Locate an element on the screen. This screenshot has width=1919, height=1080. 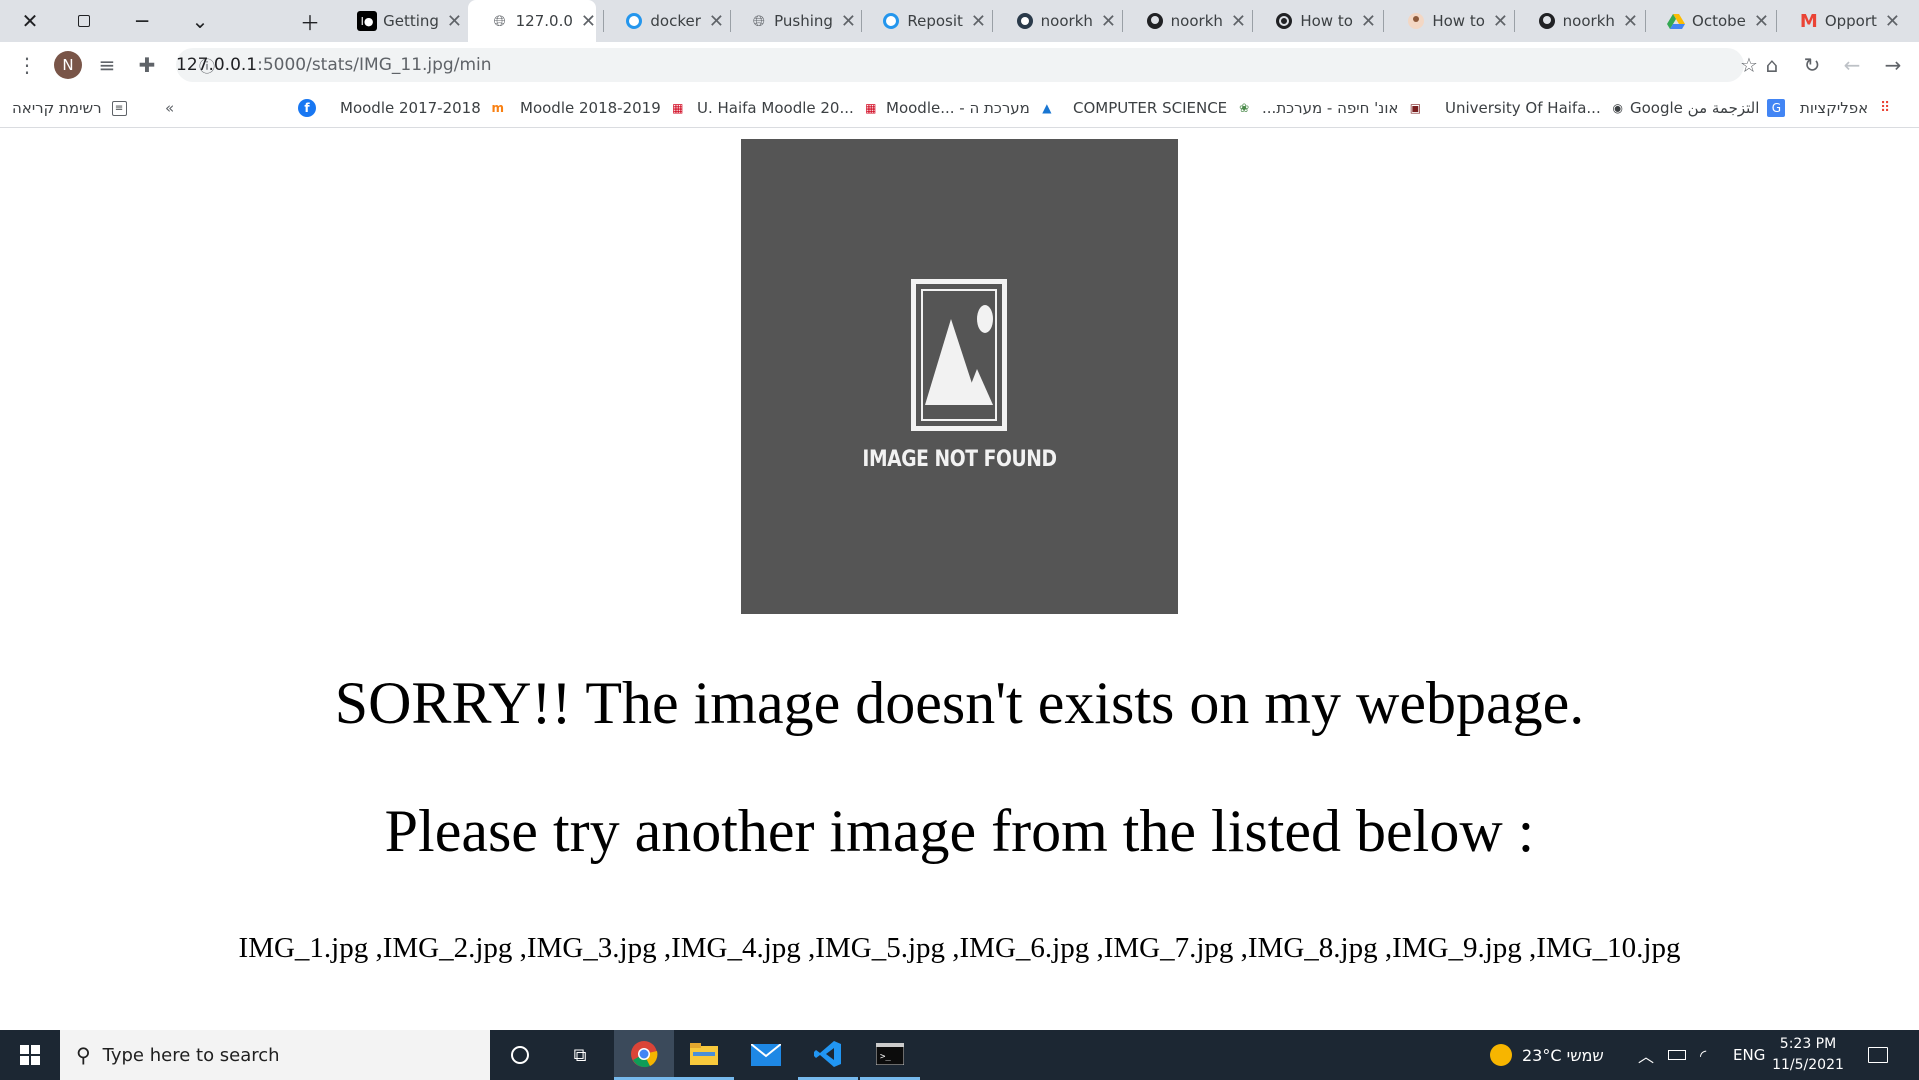
bookmarks-overflow-button: « is located at coordinates (169, 108).